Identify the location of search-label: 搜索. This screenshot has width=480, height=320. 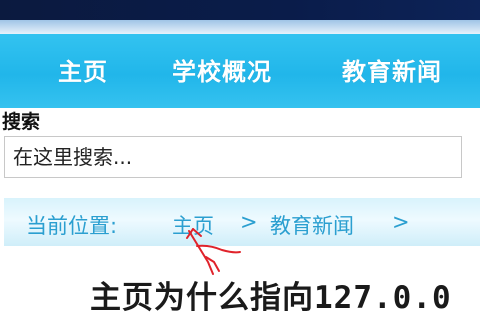
(21, 122).